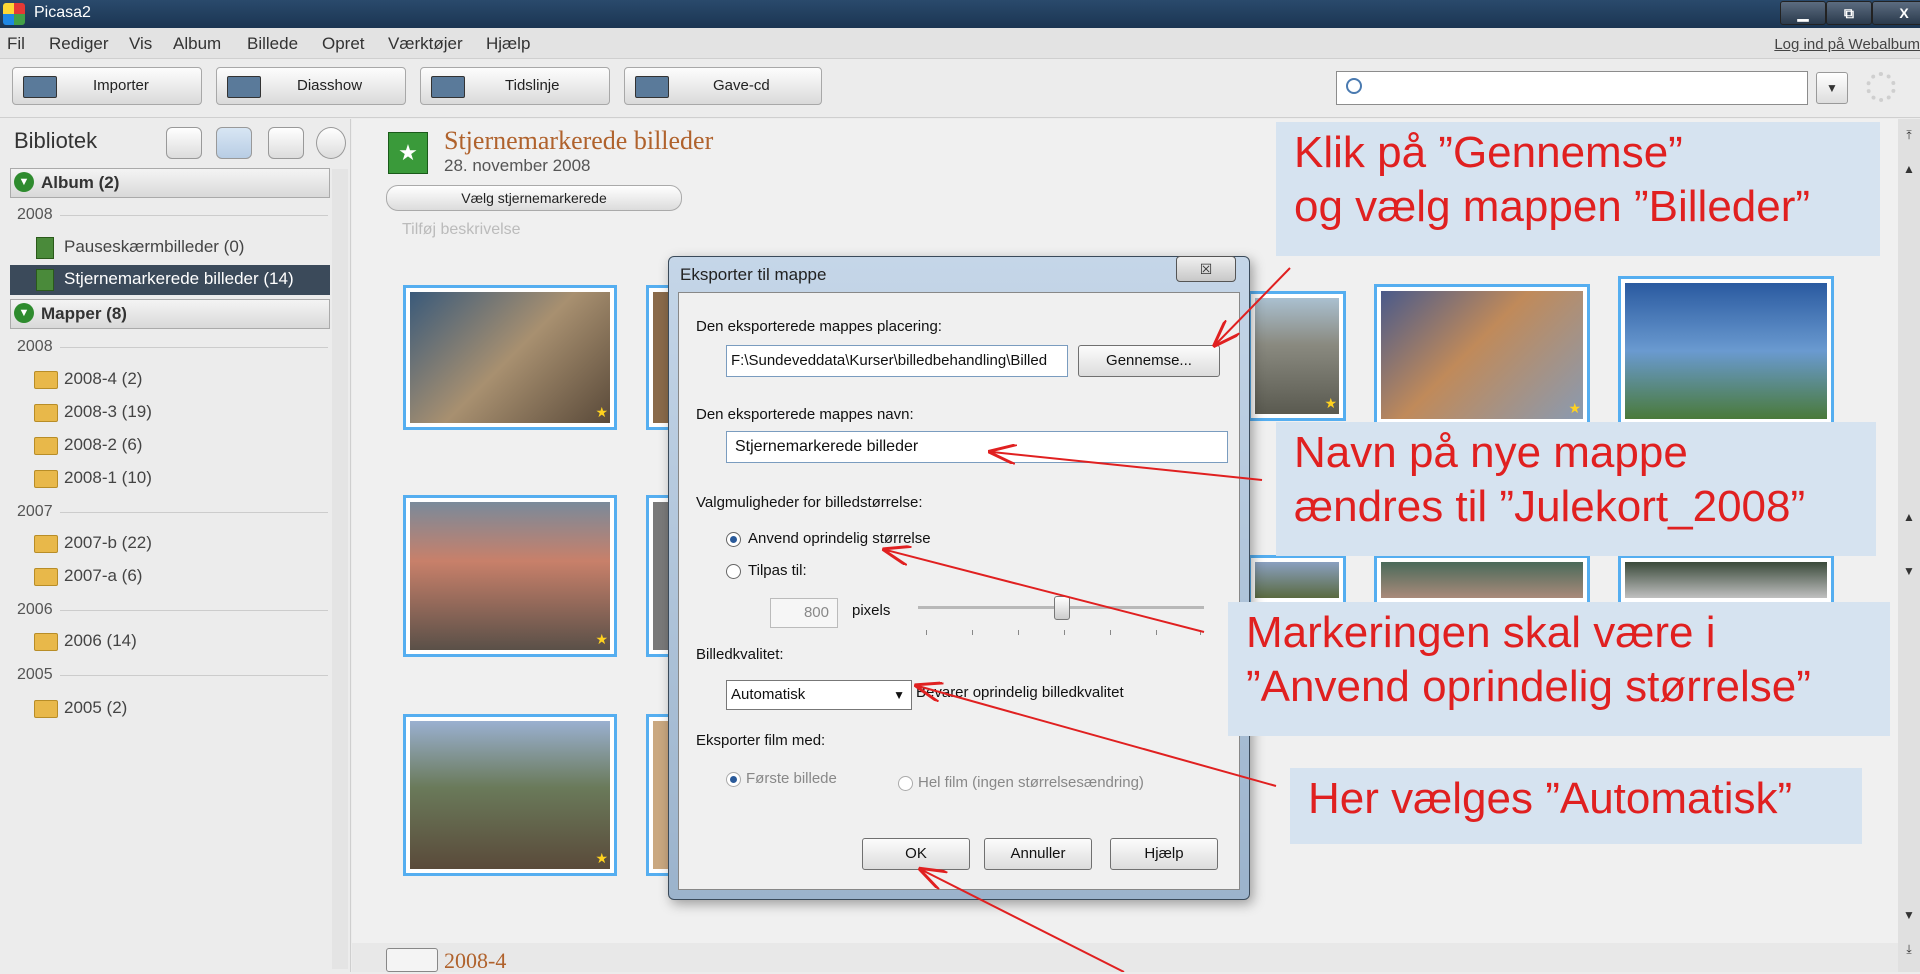 Image resolution: width=1920 pixels, height=974 pixels. What do you see at coordinates (1045, 591) in the screenshot?
I see `arrow-to-original-size` at bounding box center [1045, 591].